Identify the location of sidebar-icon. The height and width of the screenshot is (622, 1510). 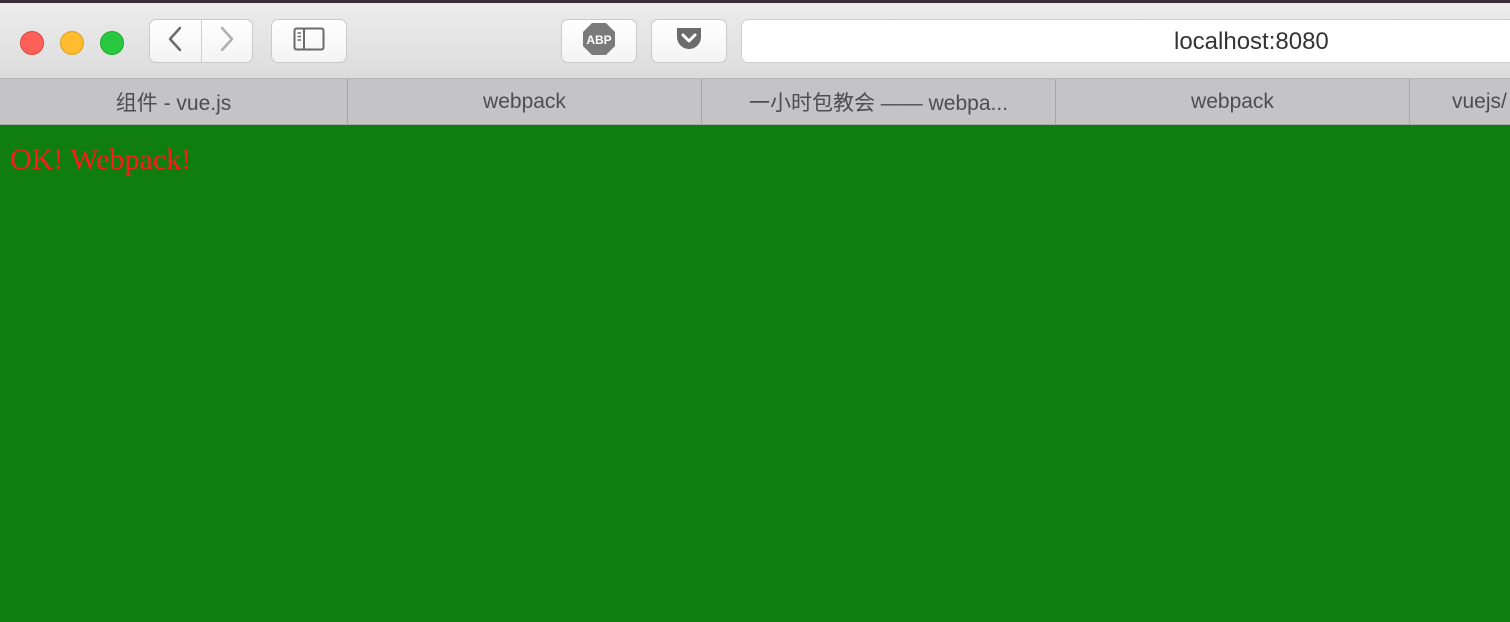
(309, 41).